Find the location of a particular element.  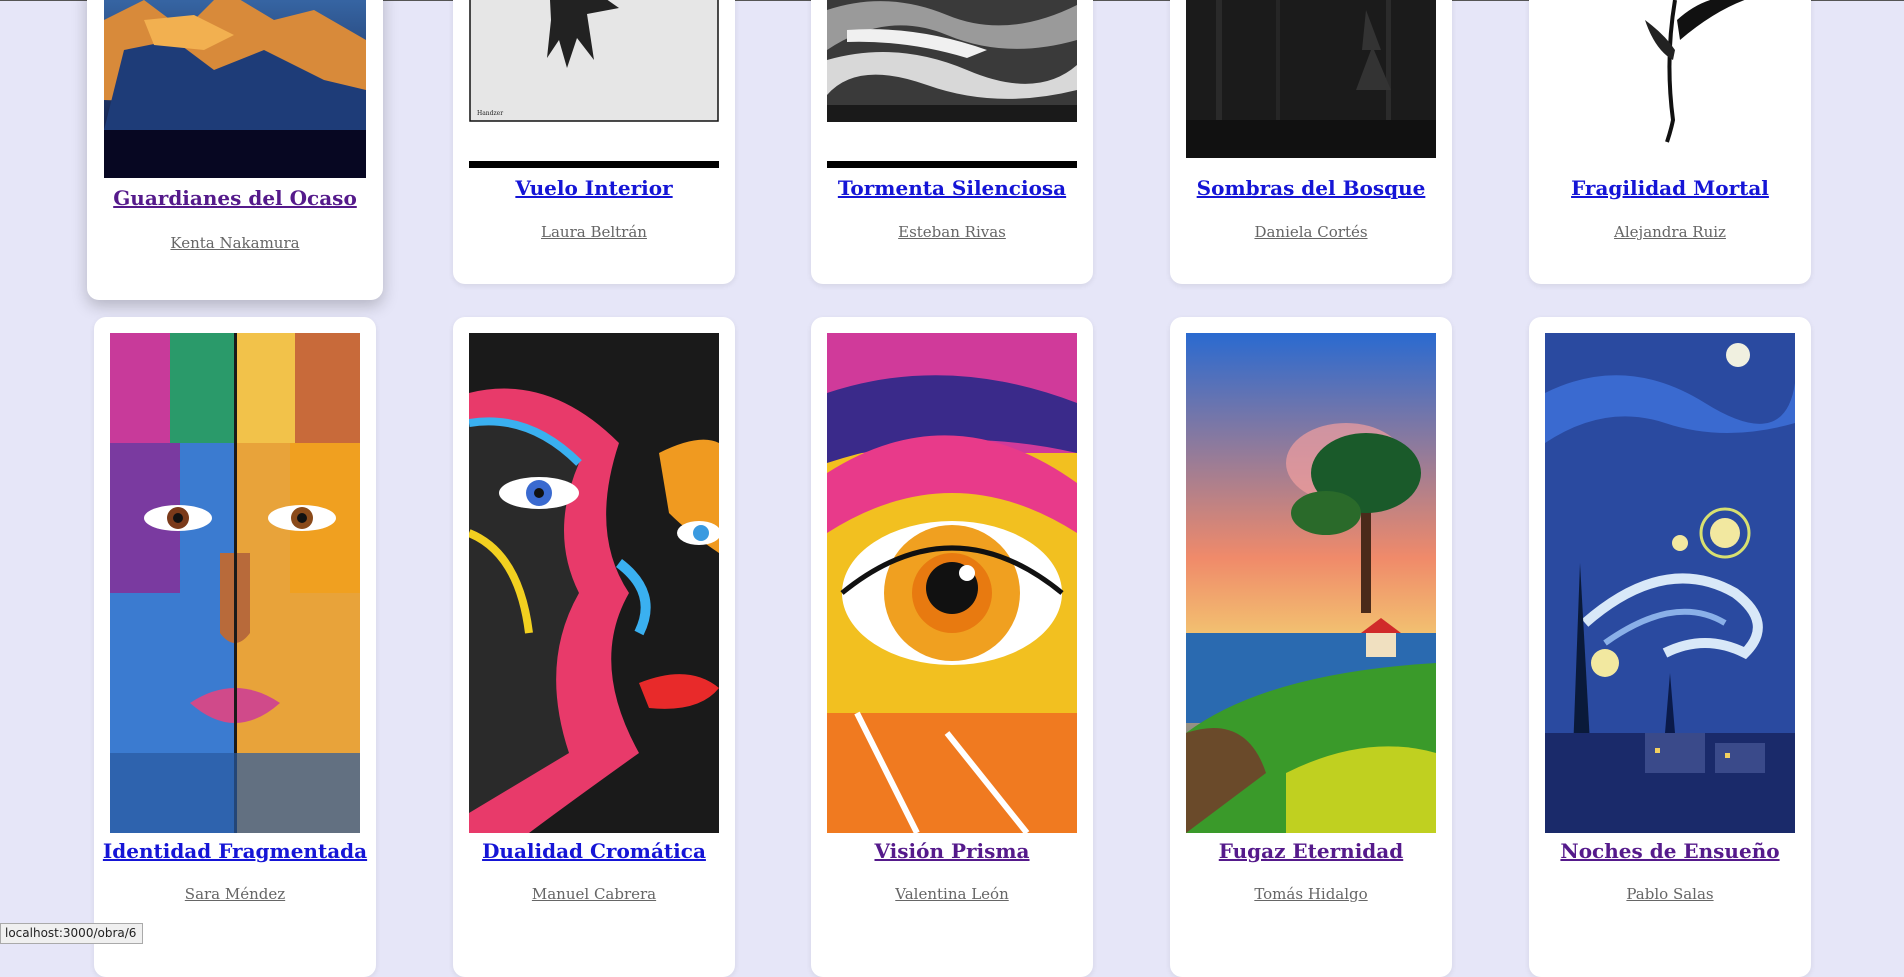

artwork-title-link: Visión Prisma is located at coordinates (952, 851).